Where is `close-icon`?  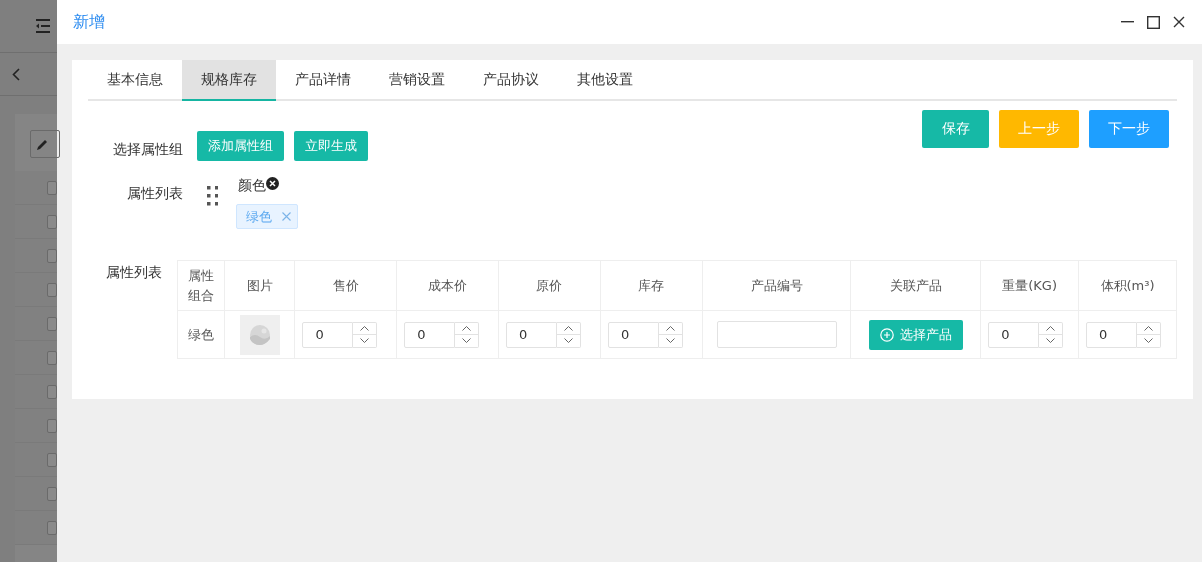 close-icon is located at coordinates (1179, 22).